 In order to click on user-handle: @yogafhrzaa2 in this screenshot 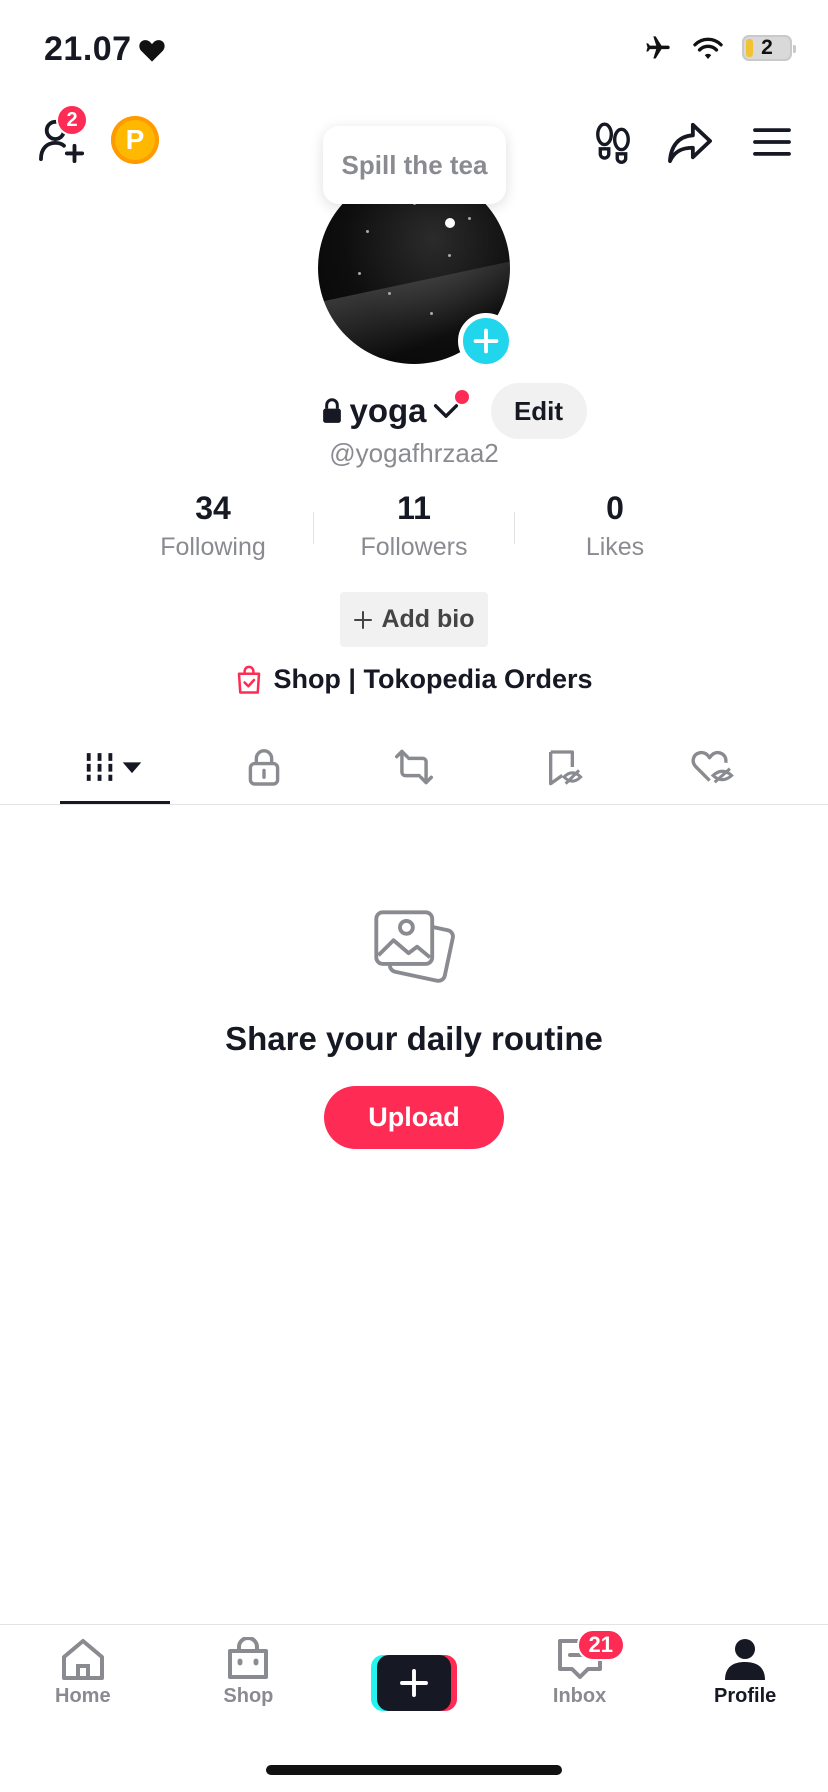, I will do `click(414, 453)`.